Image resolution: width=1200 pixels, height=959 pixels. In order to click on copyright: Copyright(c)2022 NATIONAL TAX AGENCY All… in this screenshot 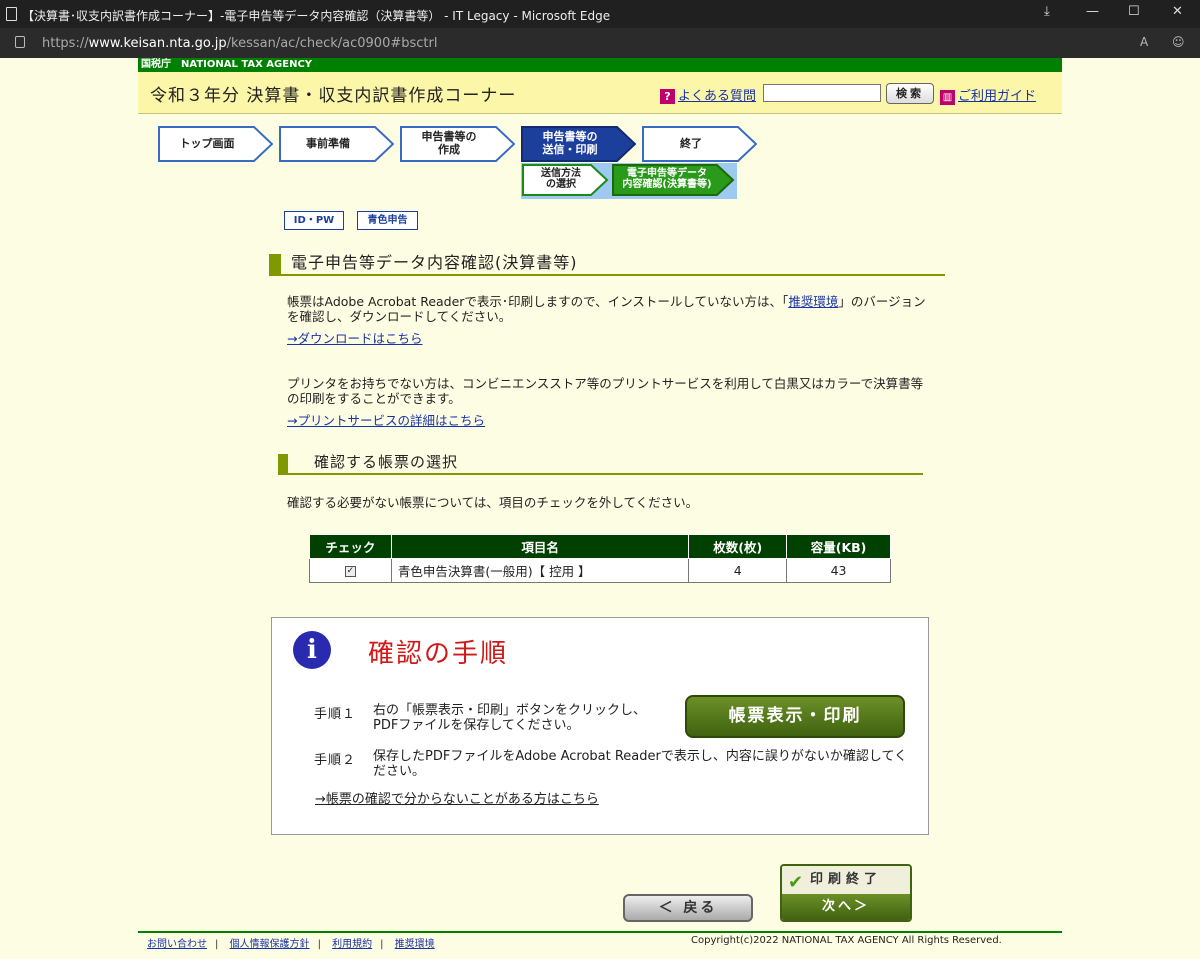, I will do `click(846, 940)`.